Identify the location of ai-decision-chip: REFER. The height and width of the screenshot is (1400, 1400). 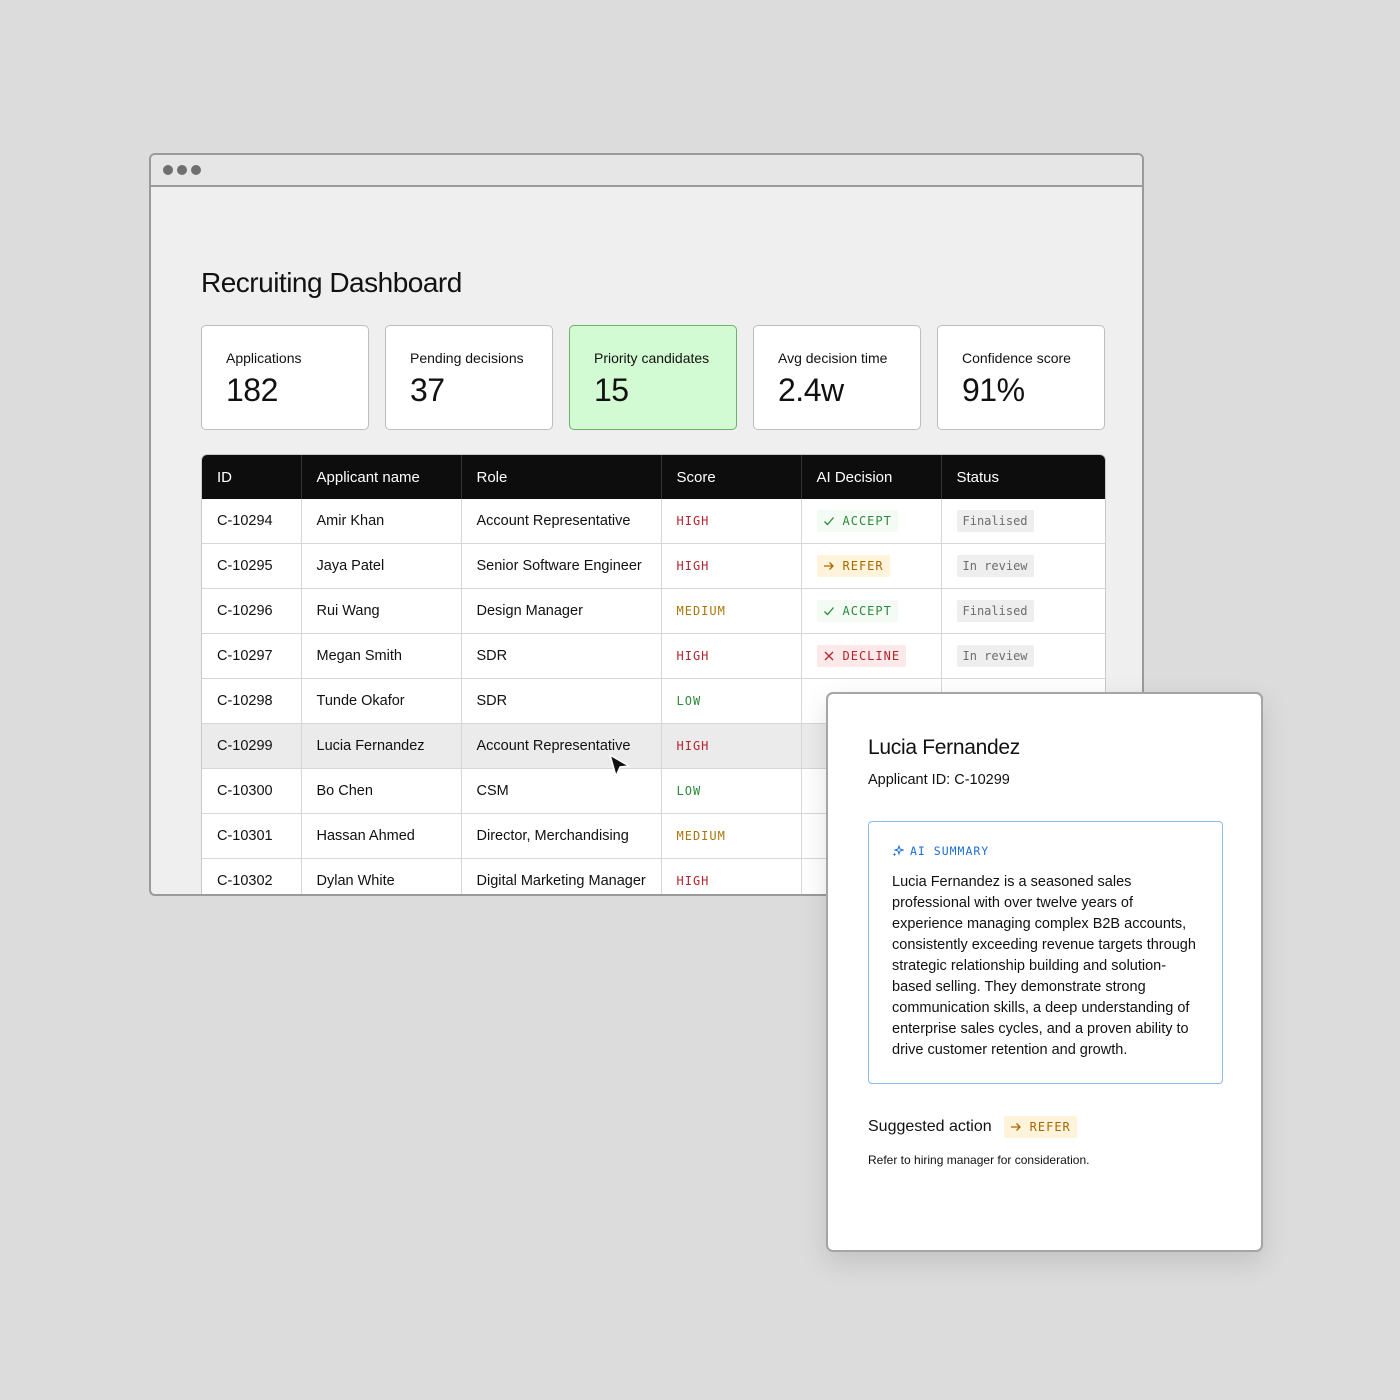
(853, 566).